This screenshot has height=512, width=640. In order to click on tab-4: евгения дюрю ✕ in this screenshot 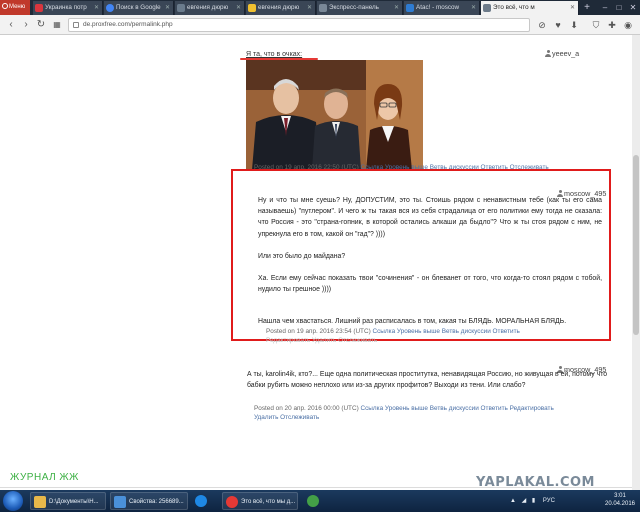, I will do `click(281, 8)`.